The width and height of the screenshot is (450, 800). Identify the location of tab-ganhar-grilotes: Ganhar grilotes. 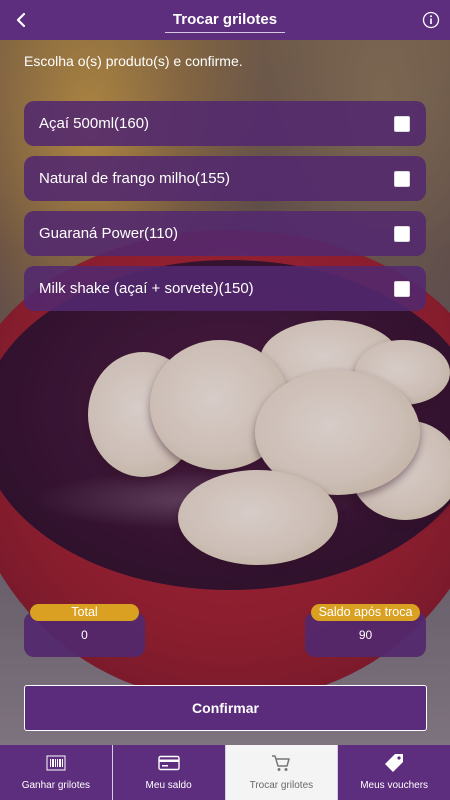
(56, 772).